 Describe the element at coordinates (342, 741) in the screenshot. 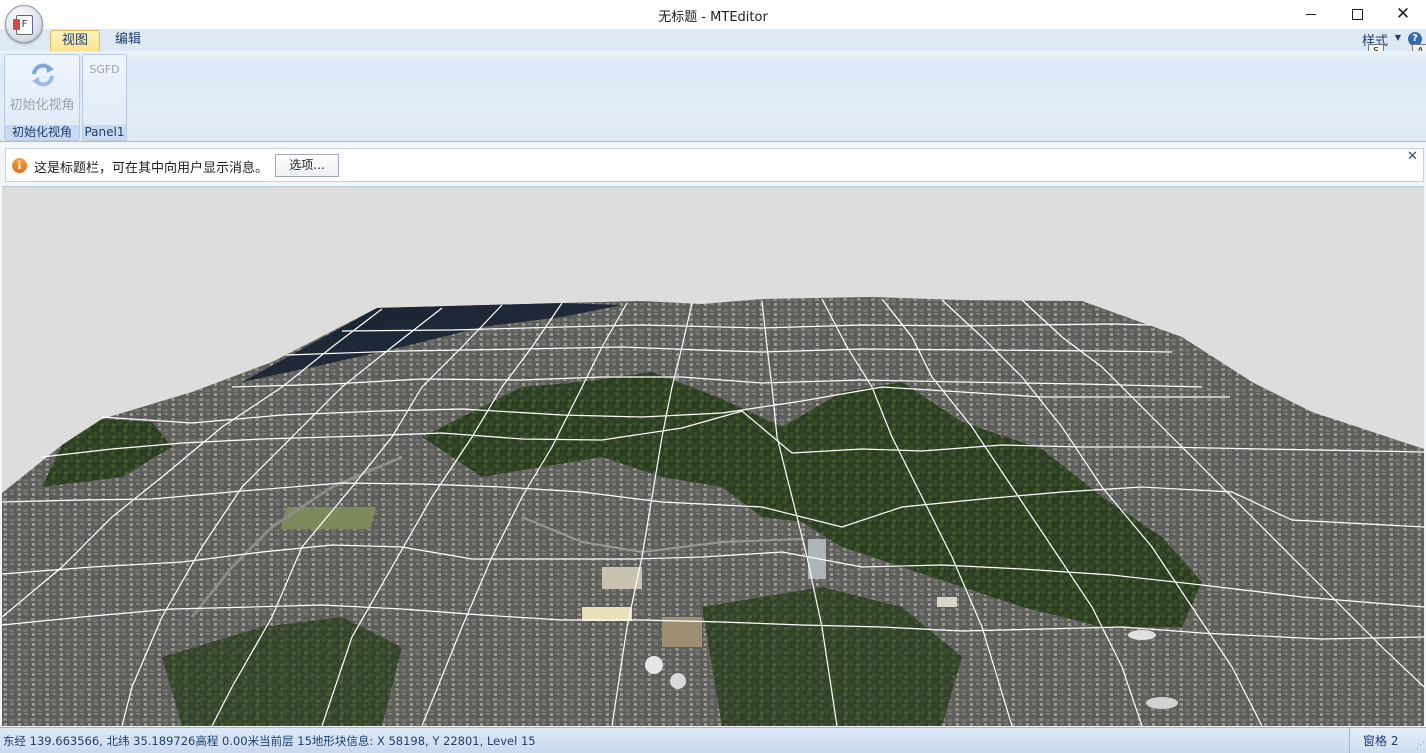

I see `tile-info-label: 地形块信息:` at that location.